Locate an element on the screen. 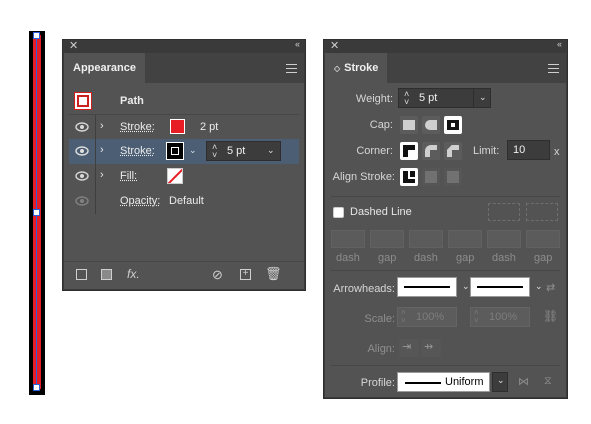 The width and height of the screenshot is (591, 424). start-scale-value: 100% is located at coordinates (430, 317).